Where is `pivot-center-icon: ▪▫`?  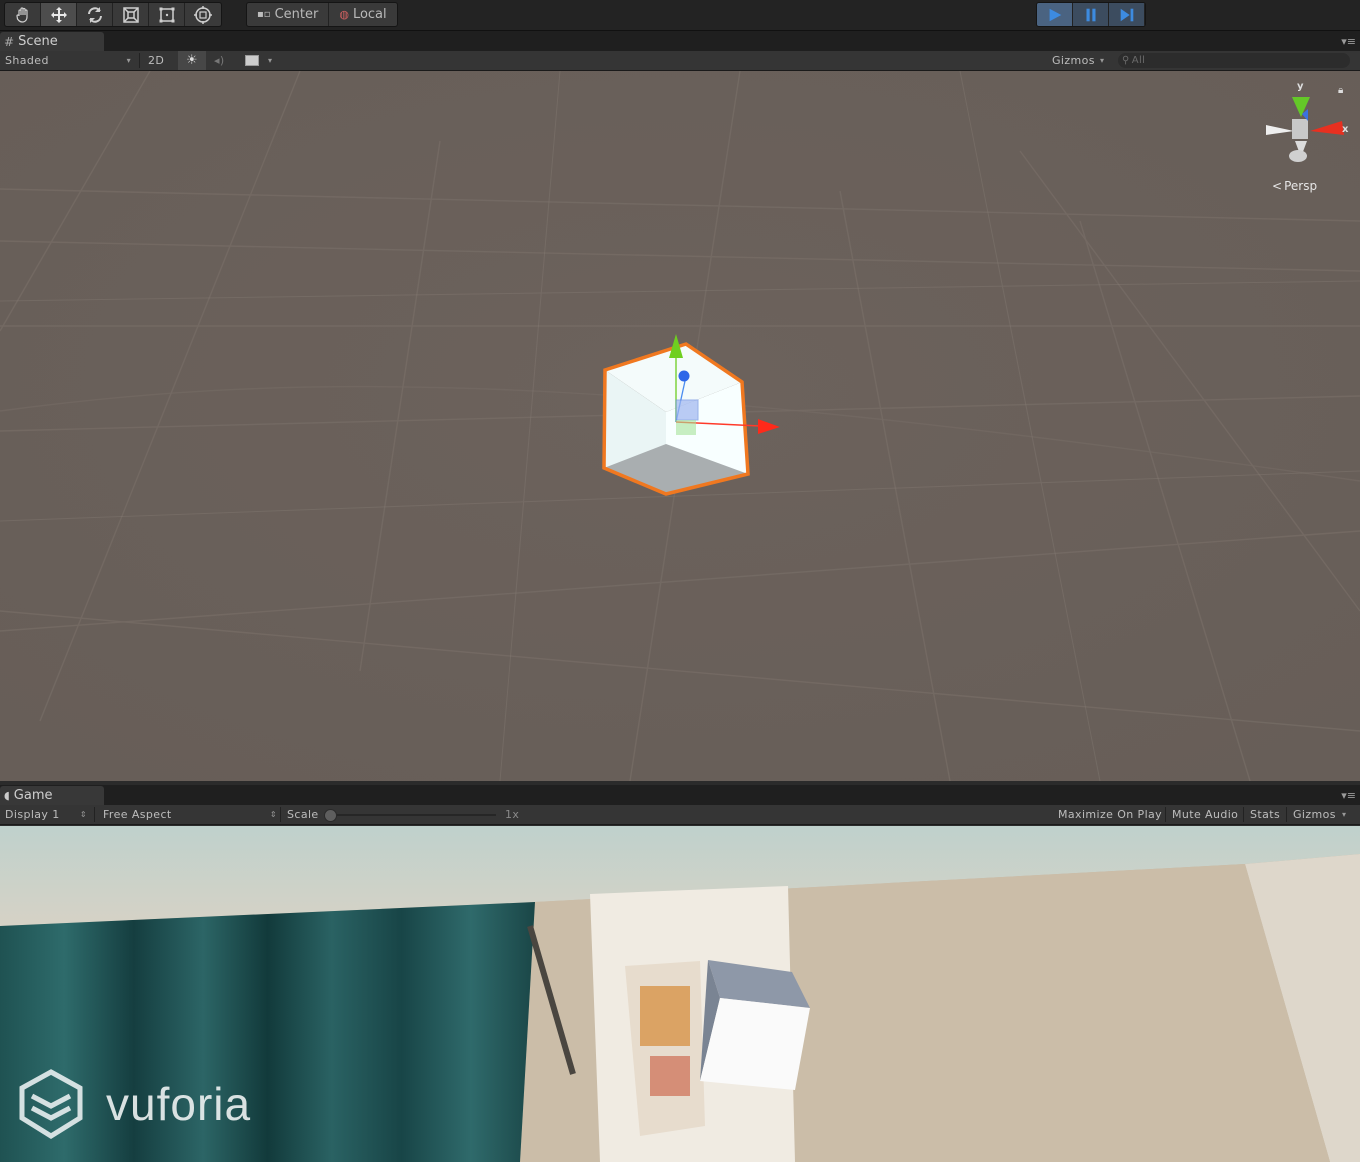
pivot-center-icon: ▪▫ is located at coordinates (264, 14).